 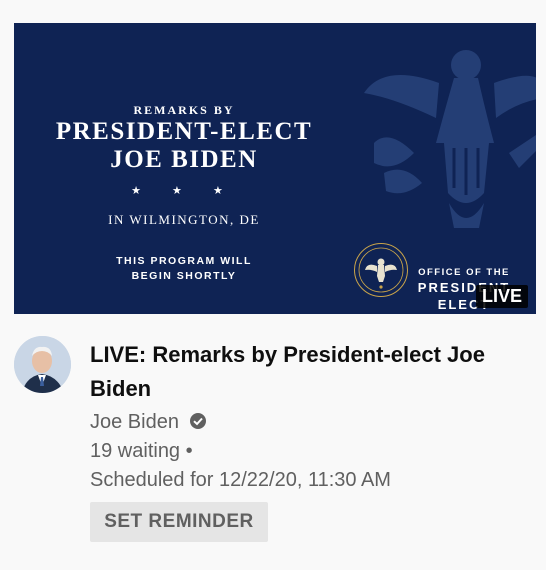 I want to click on channel-name: Joe Biden, so click(x=134, y=422).